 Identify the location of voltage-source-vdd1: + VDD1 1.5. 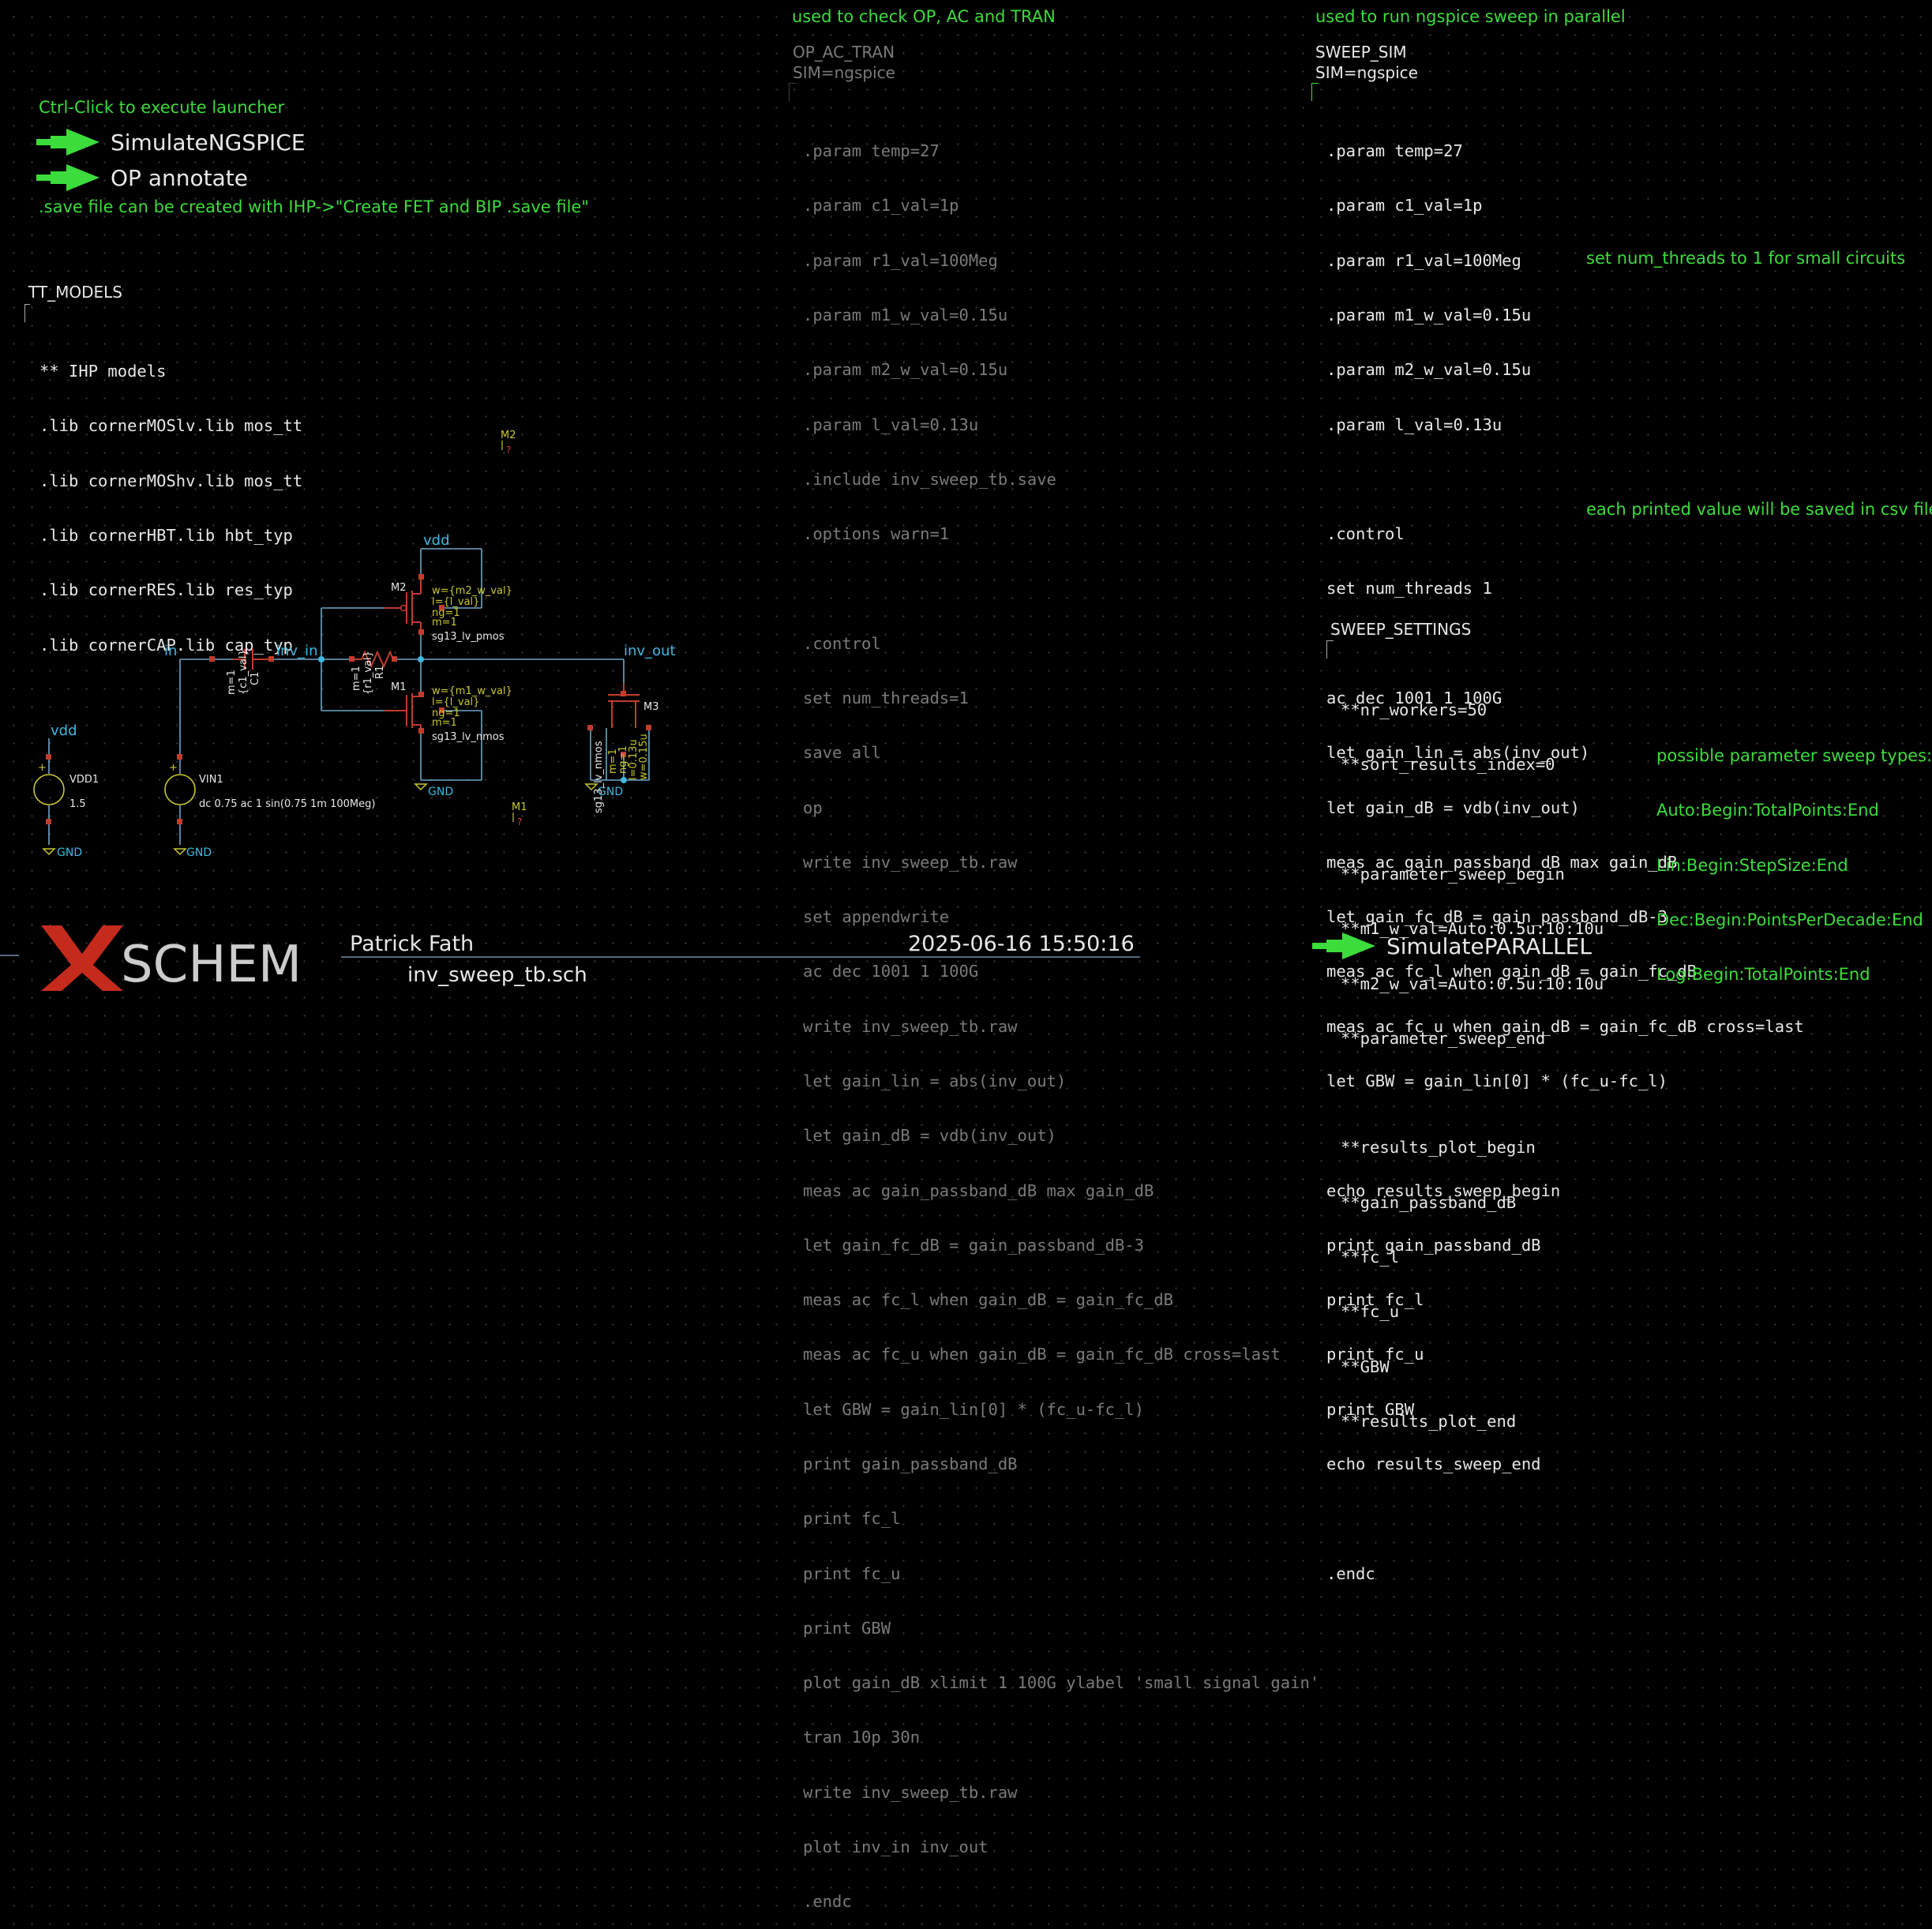
(66, 805).